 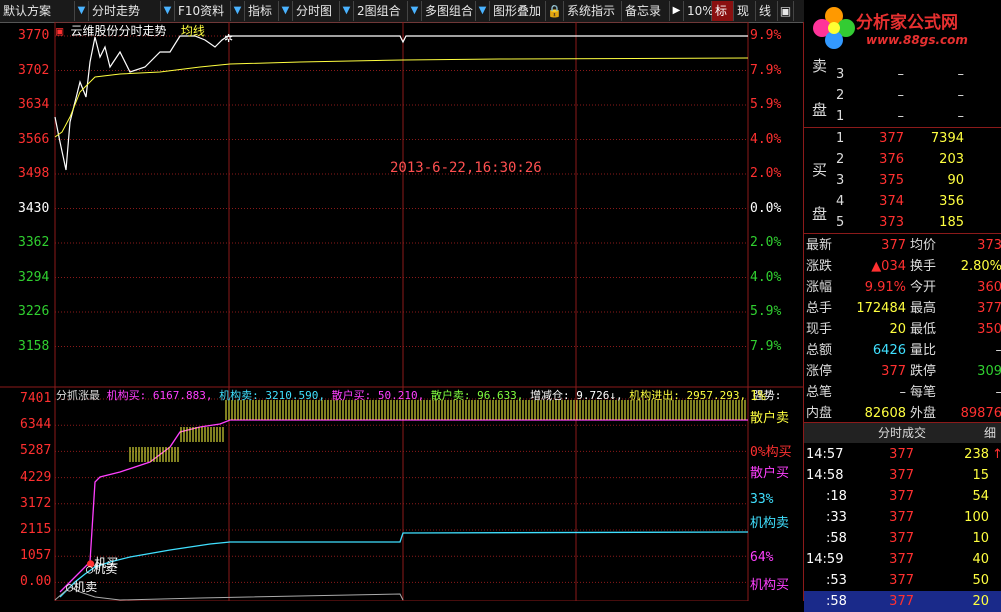 I want to click on volume-tick: 7401, so click(x=36, y=398).